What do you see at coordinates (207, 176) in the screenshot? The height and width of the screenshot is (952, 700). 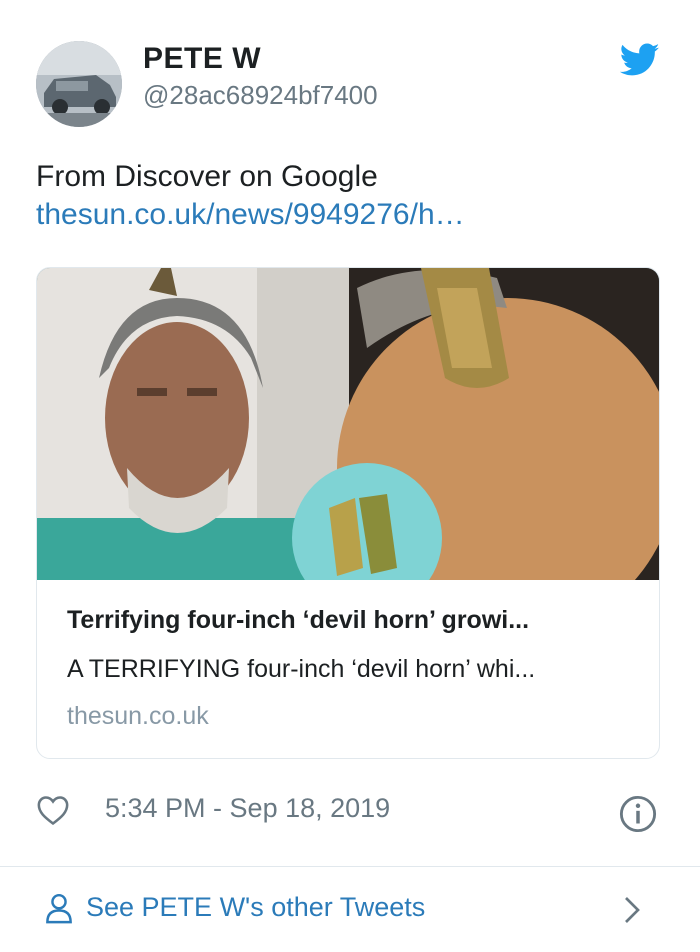 I see `tweet-text-body: From Discover on Google` at bounding box center [207, 176].